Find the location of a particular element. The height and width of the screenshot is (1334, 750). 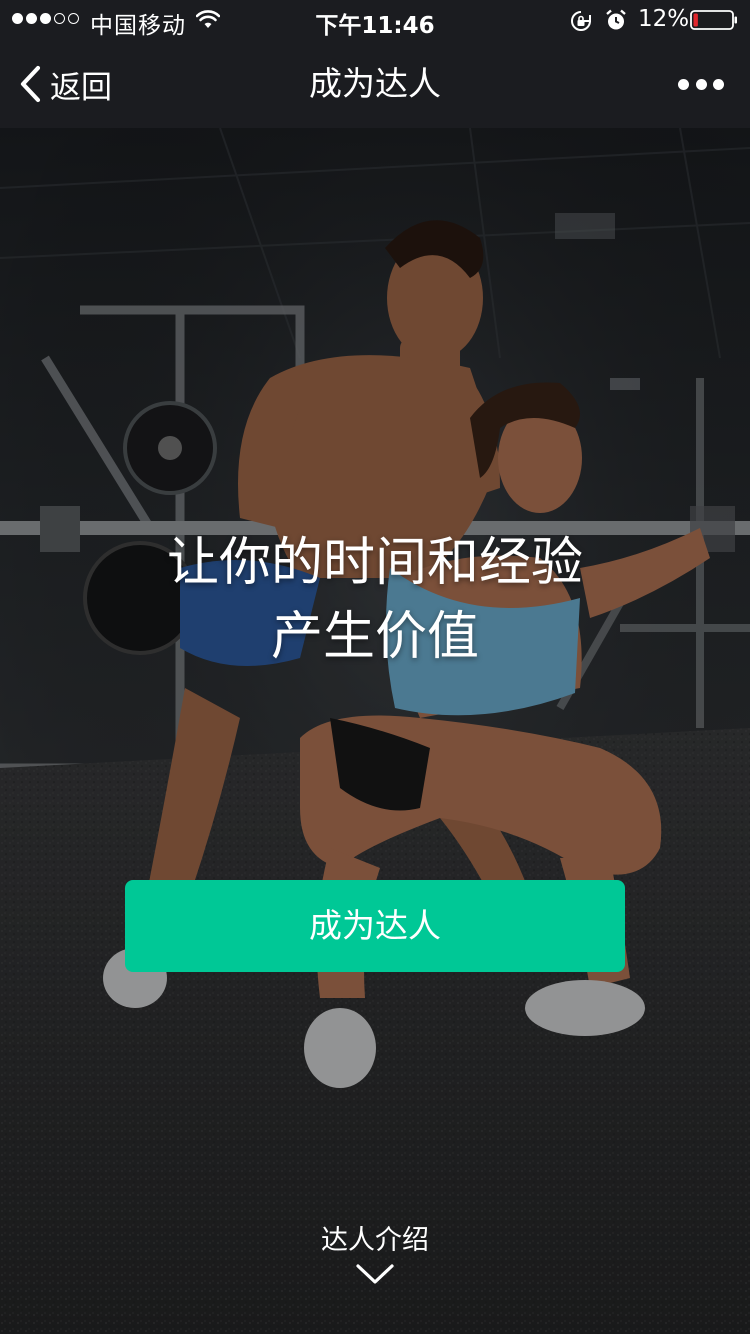

battery-icon is located at coordinates (713, 20).